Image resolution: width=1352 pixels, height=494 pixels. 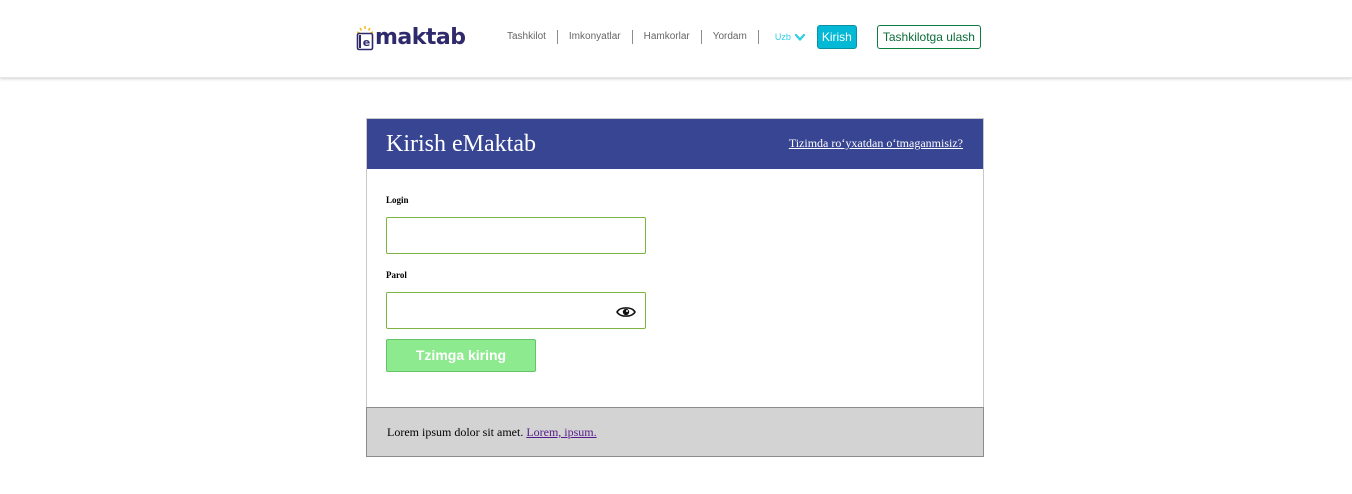 I want to click on nav-item-yordam: Yordam, so click(x=730, y=37).